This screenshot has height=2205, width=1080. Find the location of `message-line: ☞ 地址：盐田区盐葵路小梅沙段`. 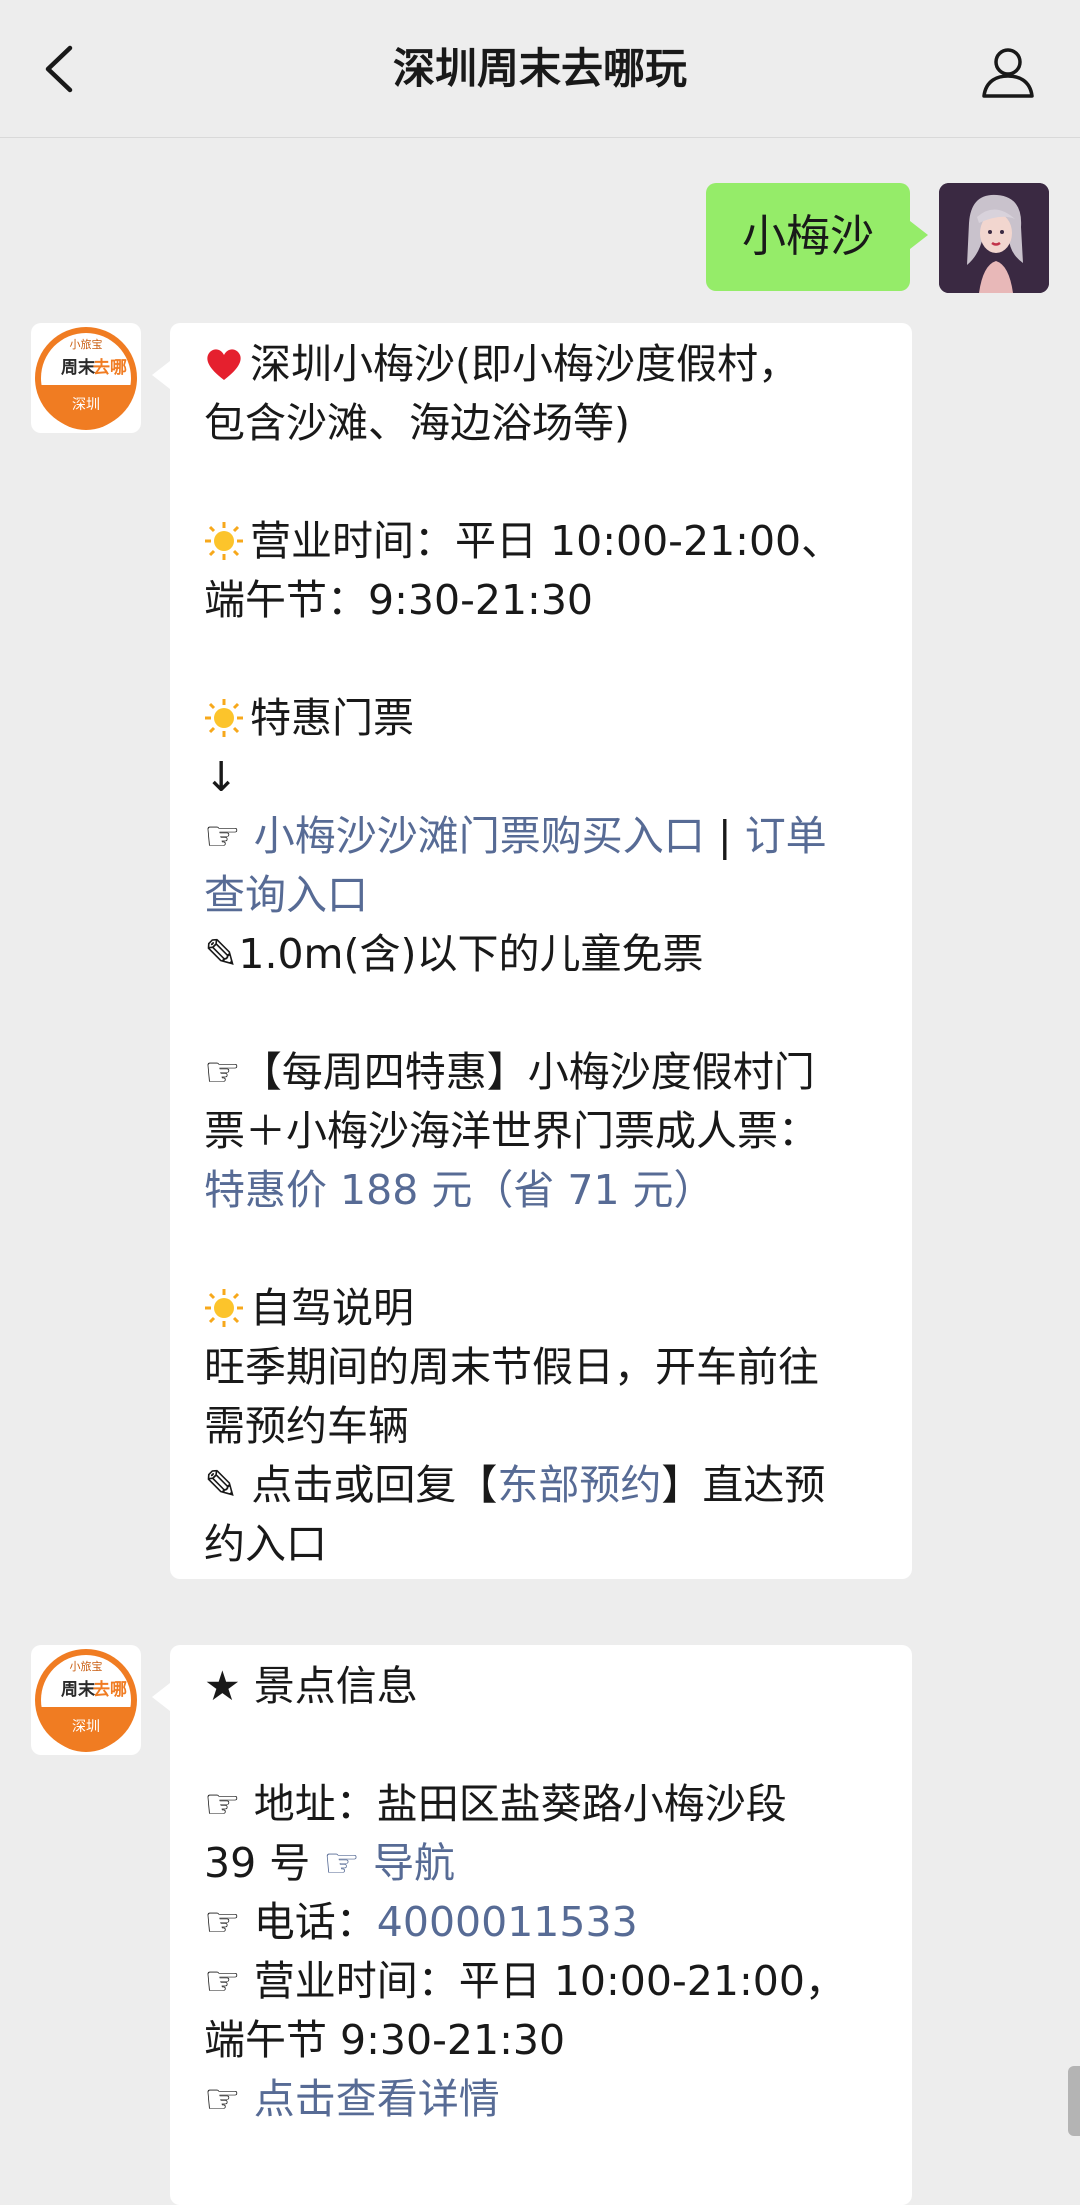

message-line: ☞ 地址：盐田区盐葵路小梅沙段 is located at coordinates (495, 1804).